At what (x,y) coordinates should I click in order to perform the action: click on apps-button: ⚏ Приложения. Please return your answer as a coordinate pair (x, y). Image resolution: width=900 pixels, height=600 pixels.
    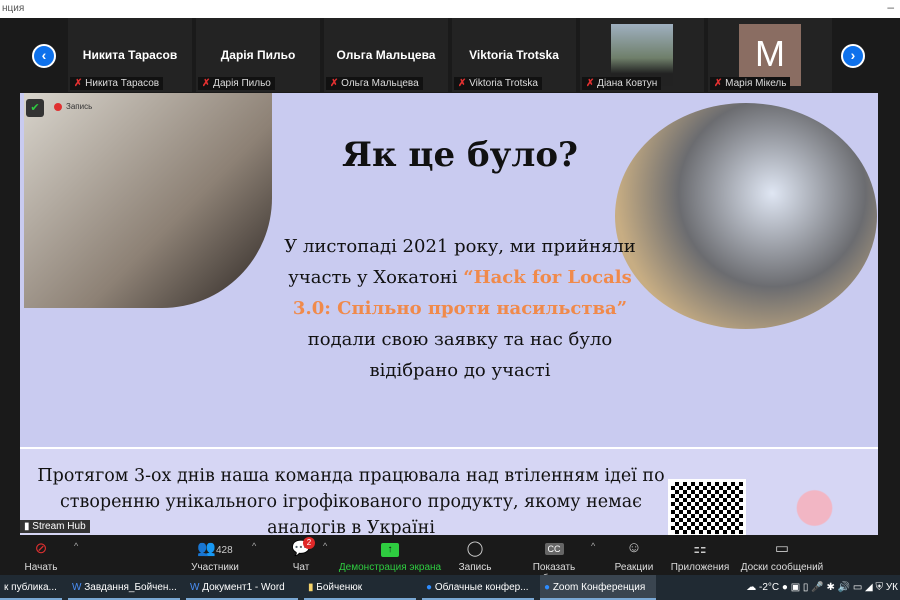
    Looking at the image, I should click on (700, 556).